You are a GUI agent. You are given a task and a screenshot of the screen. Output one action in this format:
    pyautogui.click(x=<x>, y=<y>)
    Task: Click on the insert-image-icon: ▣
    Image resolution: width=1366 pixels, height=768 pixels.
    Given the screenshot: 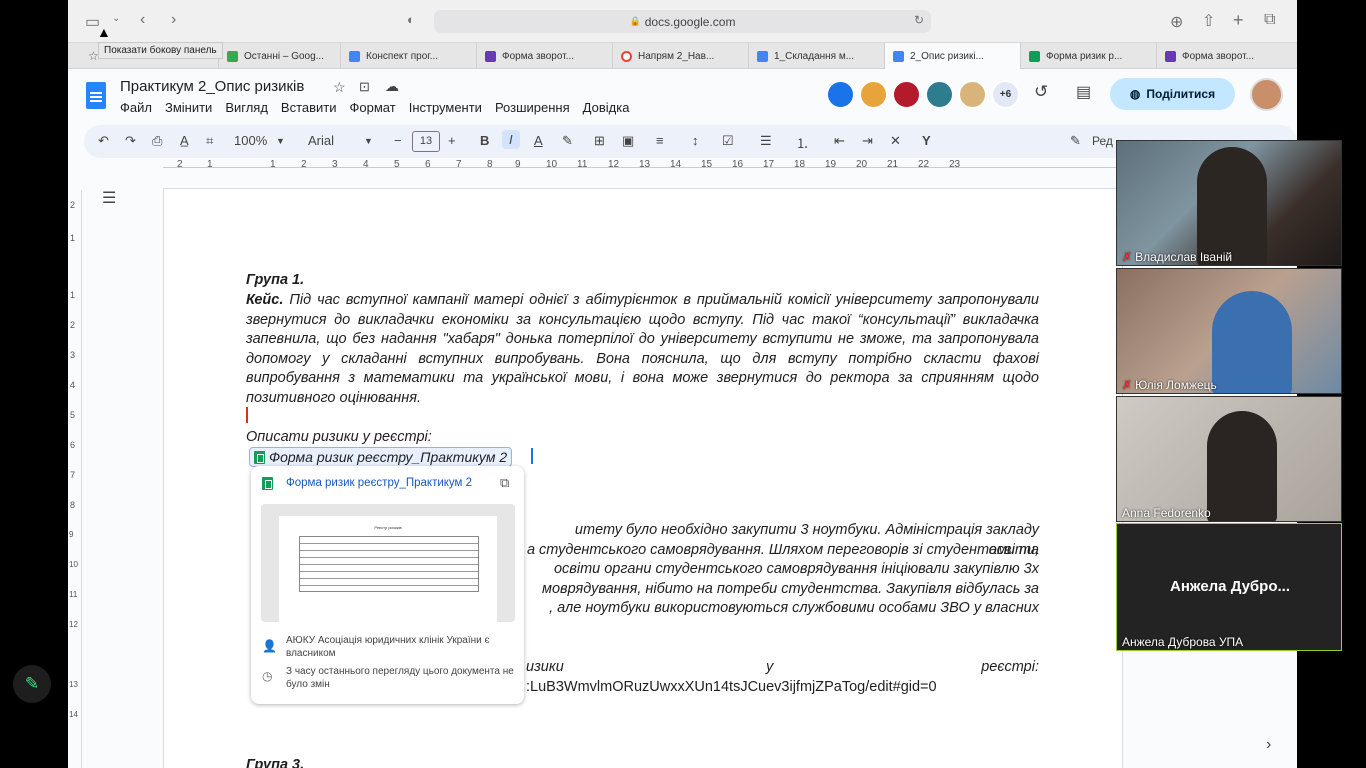 What is the action you would take?
    pyautogui.click(x=628, y=141)
    